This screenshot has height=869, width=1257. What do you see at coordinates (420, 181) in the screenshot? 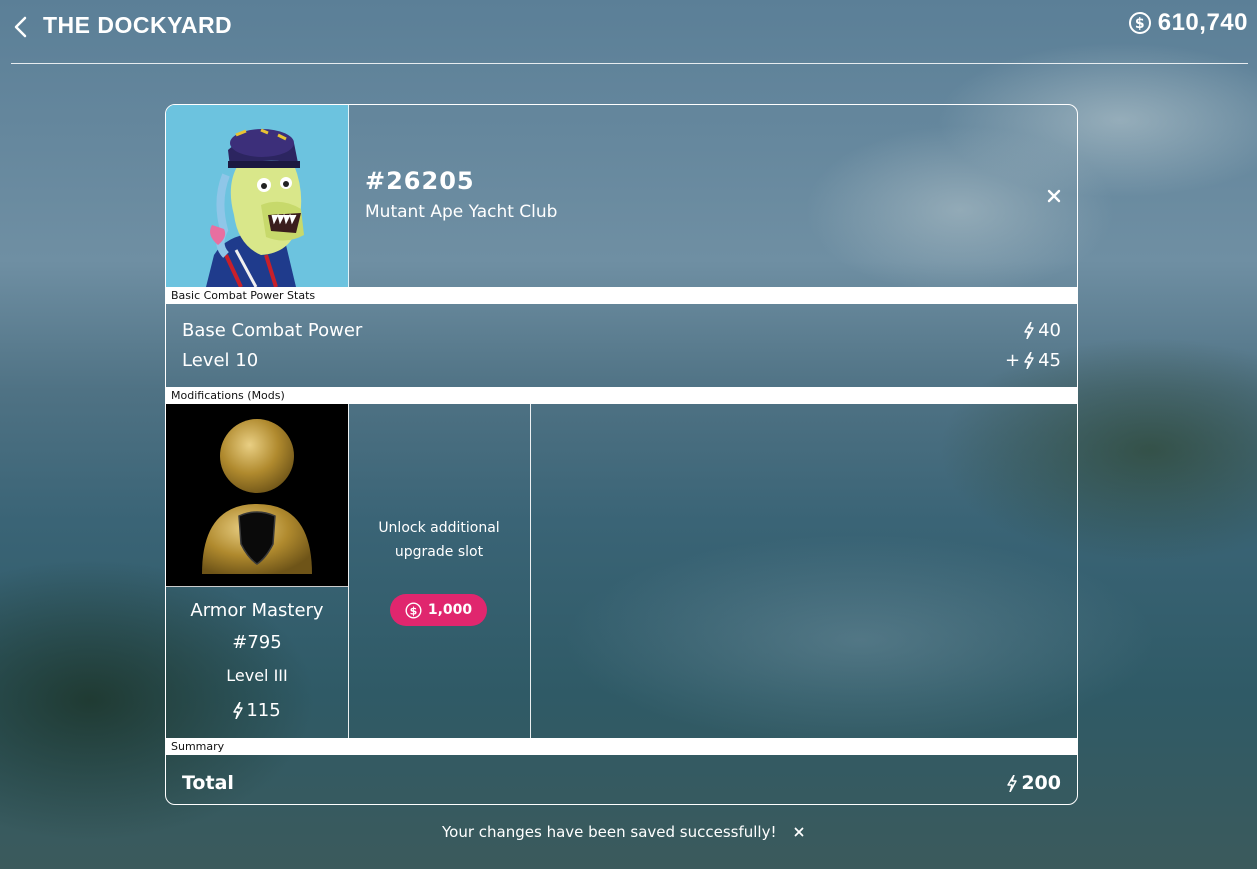
I see `nft-token-id: #26205` at bounding box center [420, 181].